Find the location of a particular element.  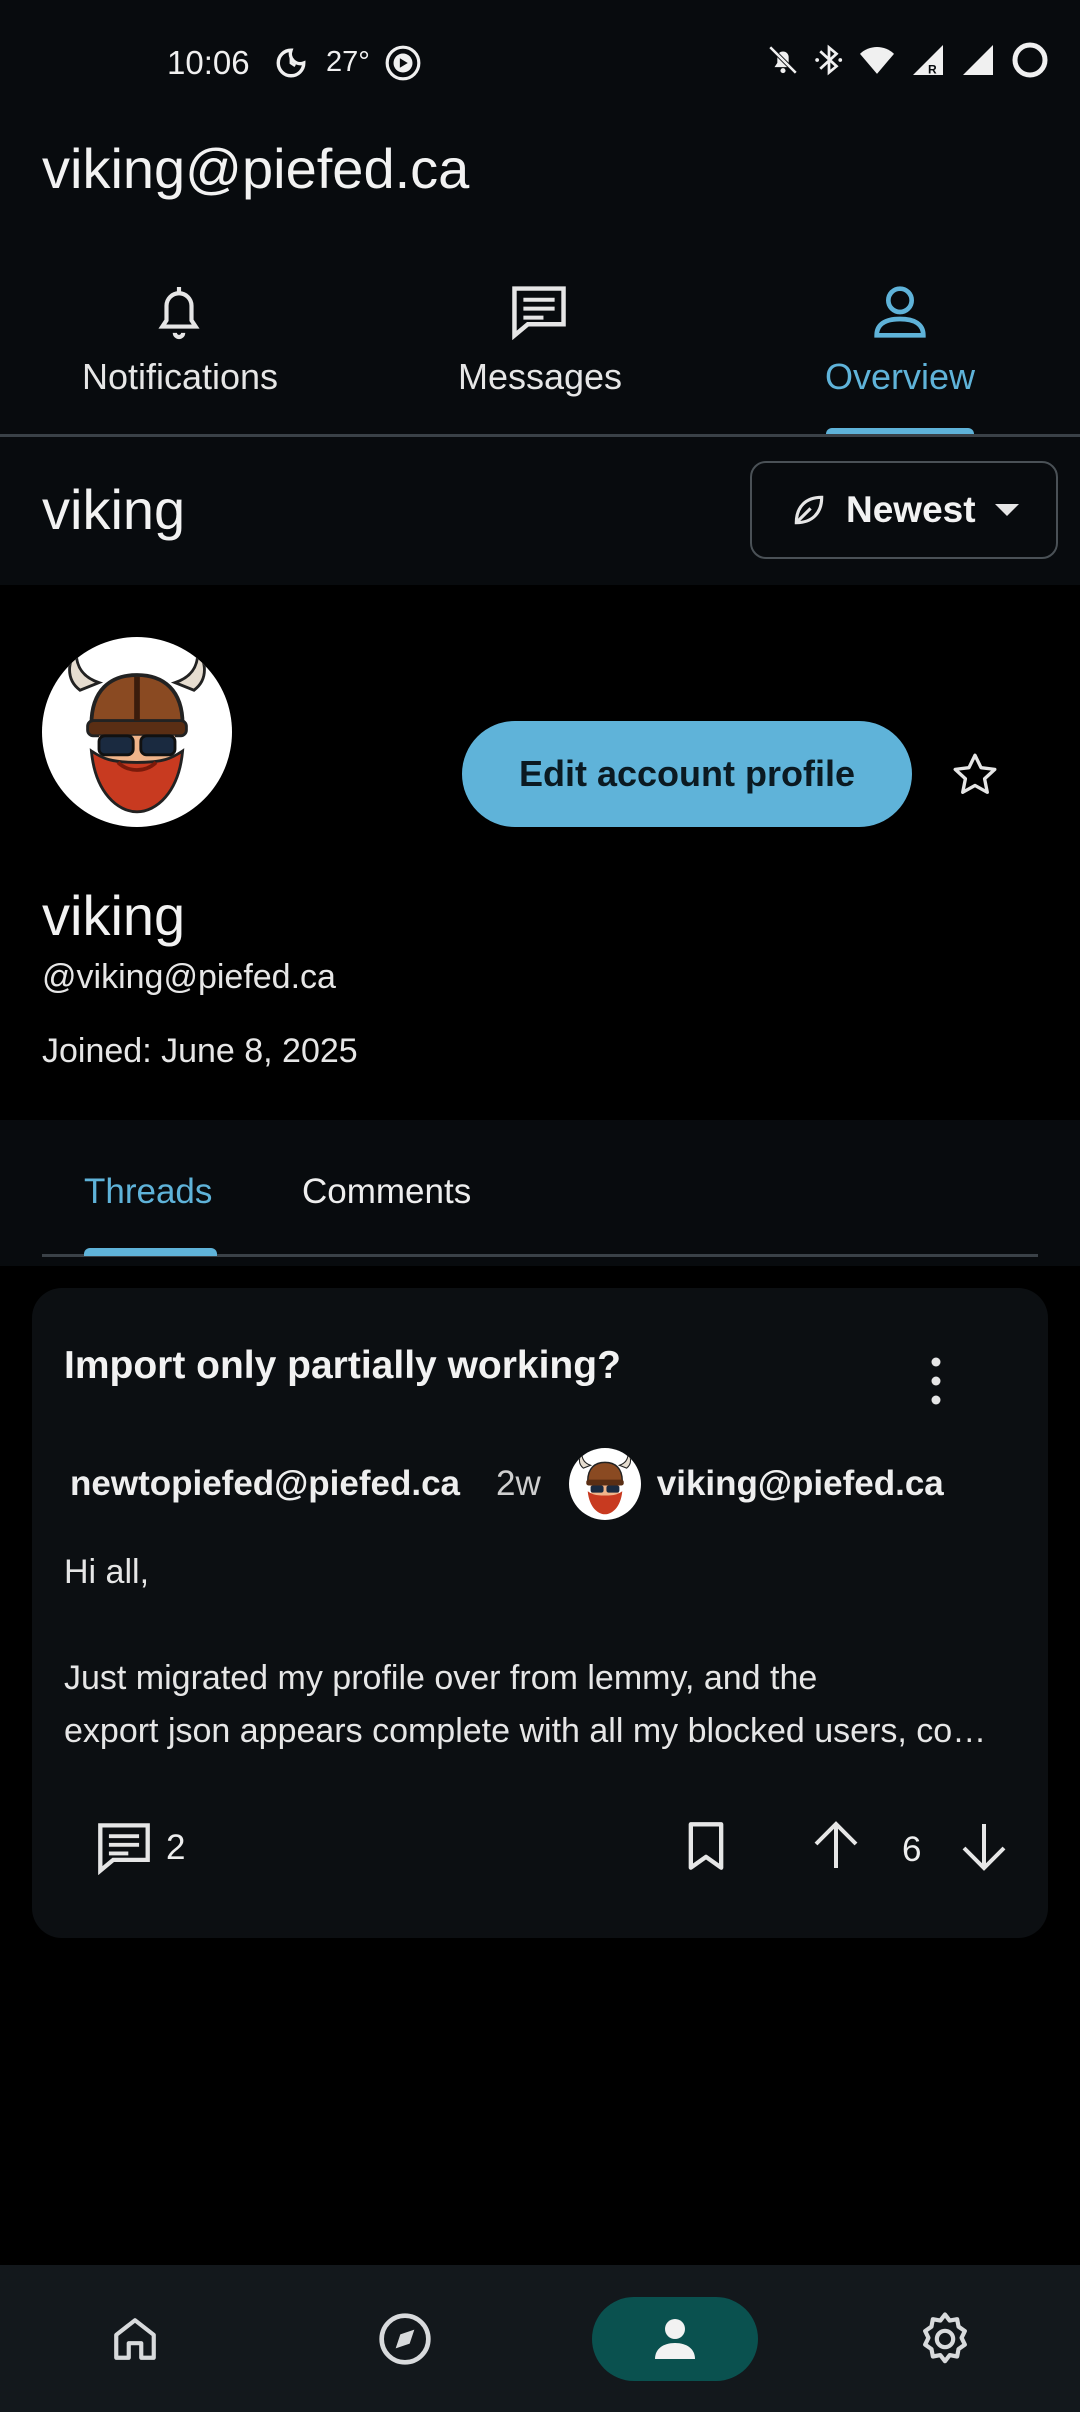

more-options-icon is located at coordinates (936, 1381).